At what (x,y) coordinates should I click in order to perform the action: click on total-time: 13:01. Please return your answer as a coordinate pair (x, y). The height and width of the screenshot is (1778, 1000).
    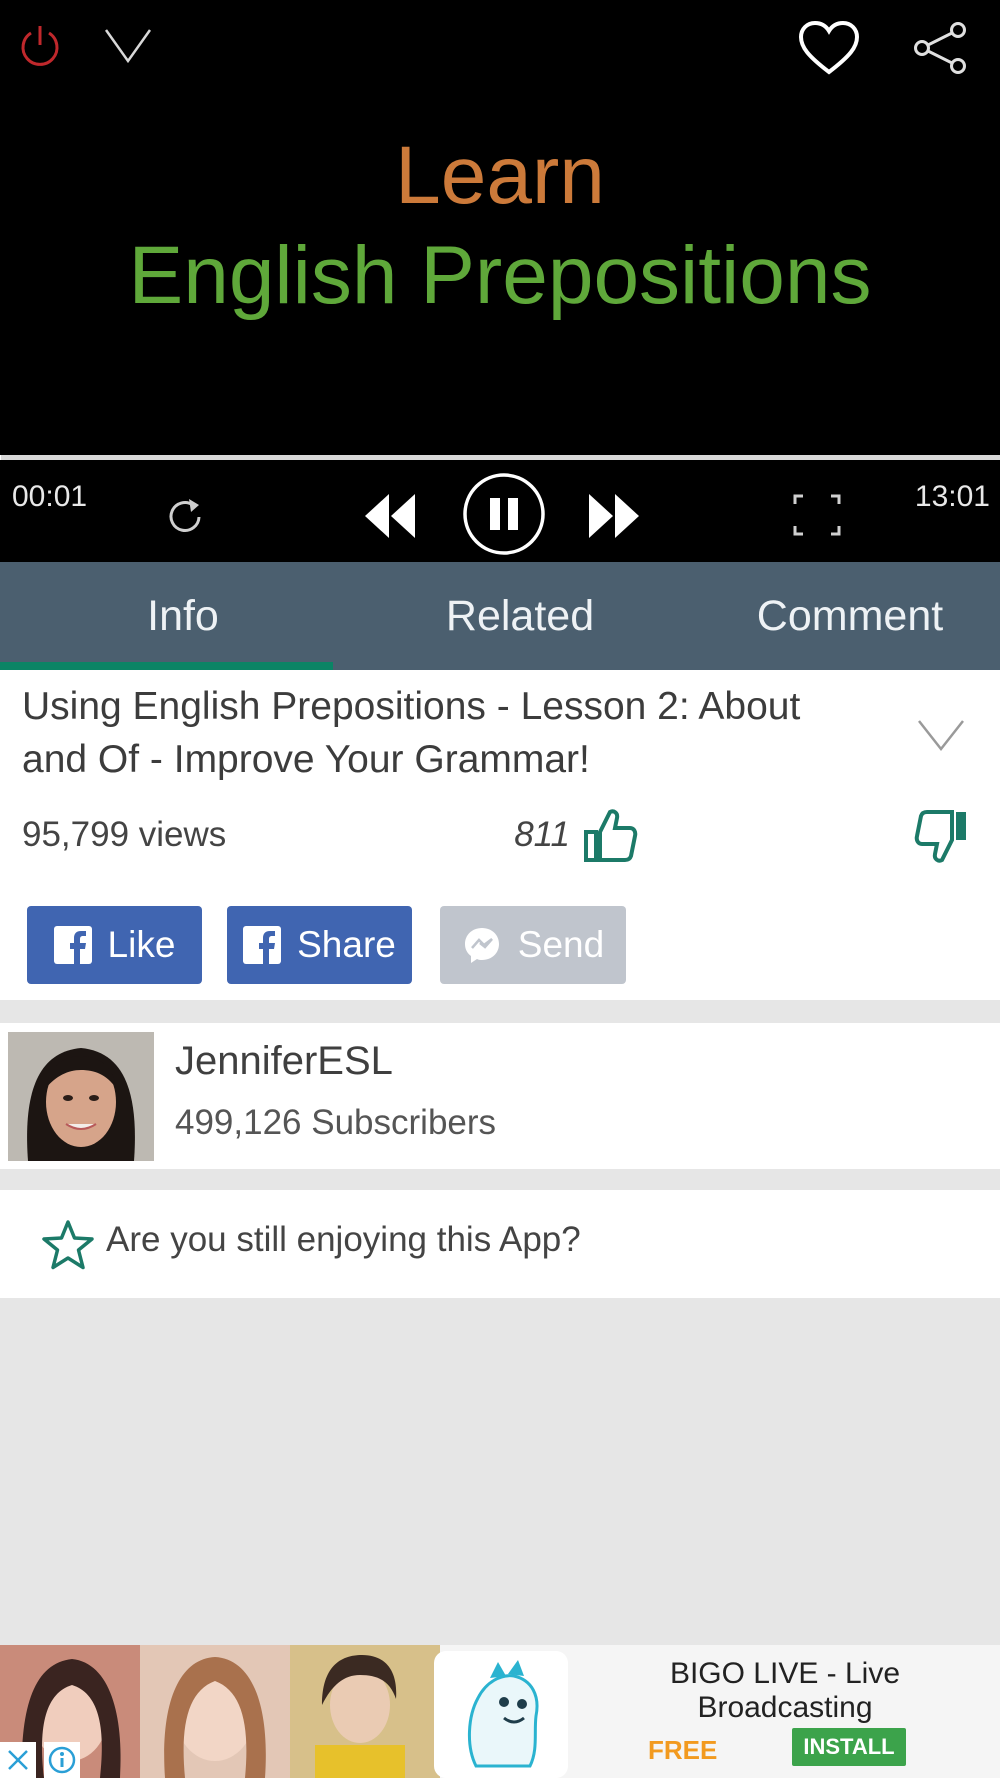
    Looking at the image, I should click on (952, 496).